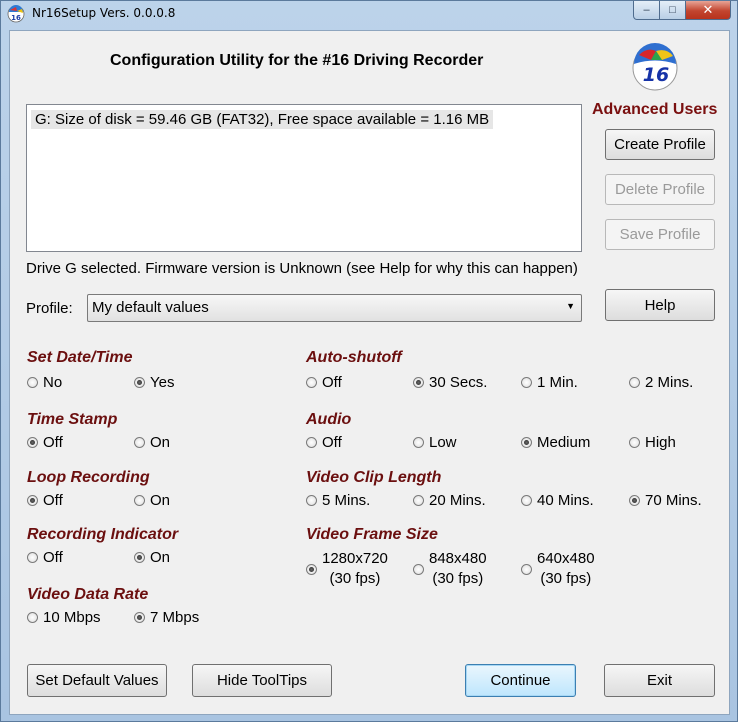  Describe the element at coordinates (520, 680) in the screenshot. I see `continue-button: Continue` at that location.